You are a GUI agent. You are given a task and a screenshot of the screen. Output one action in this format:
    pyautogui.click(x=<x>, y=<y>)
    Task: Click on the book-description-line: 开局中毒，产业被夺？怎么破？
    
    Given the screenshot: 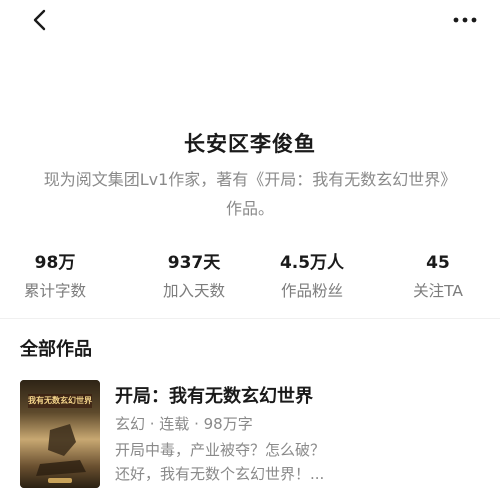 What is the action you would take?
    pyautogui.click(x=220, y=450)
    